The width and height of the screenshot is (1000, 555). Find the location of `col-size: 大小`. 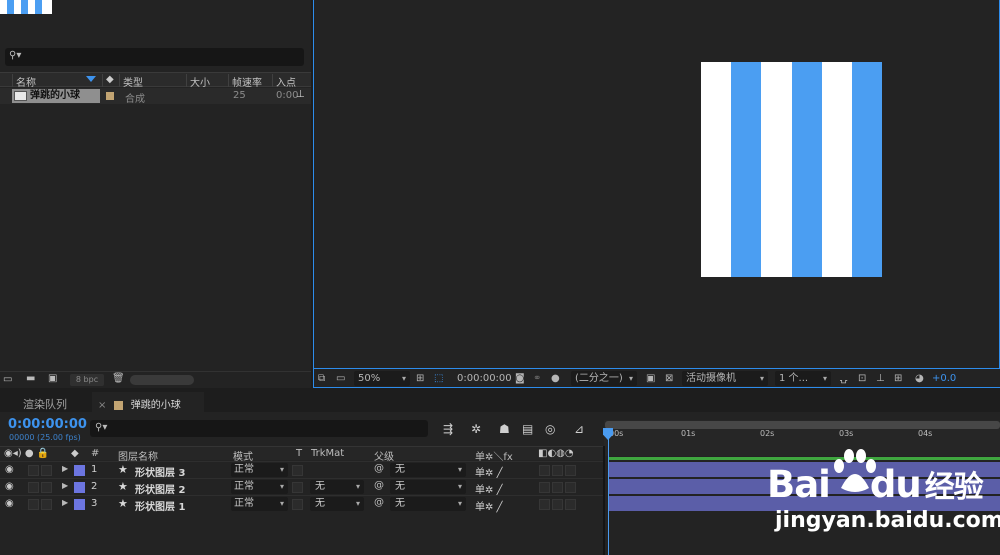

col-size: 大小 is located at coordinates (207, 81).